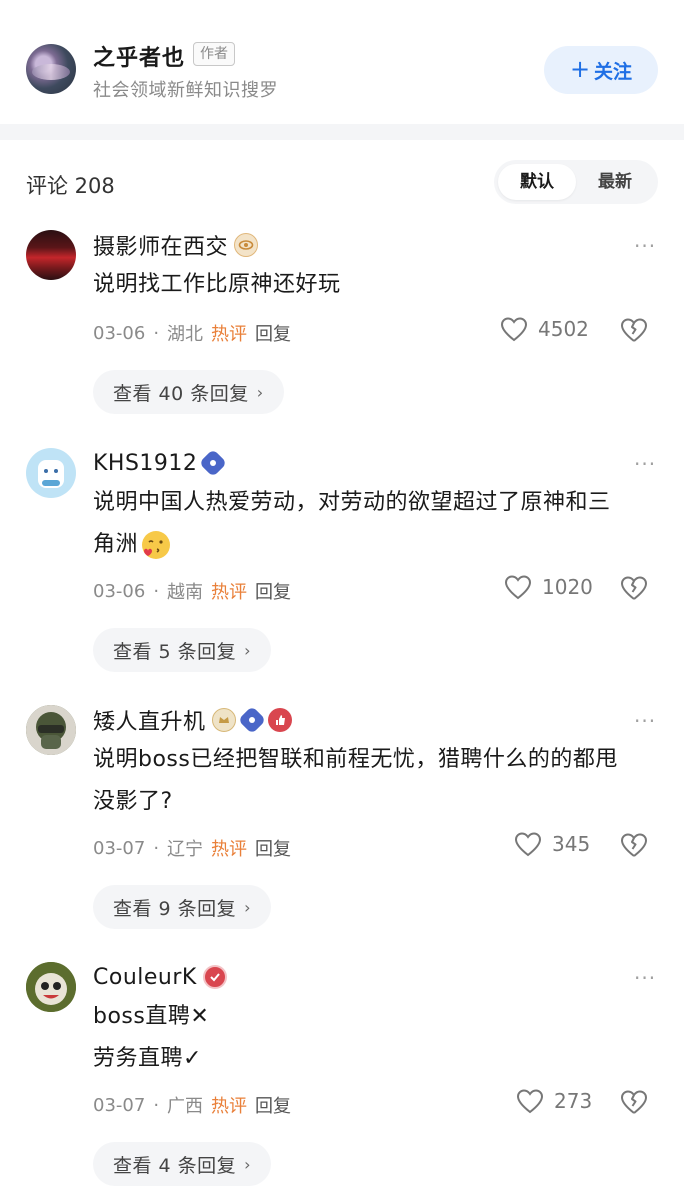 Image resolution: width=684 pixels, height=1200 pixels. I want to click on view-replies-button: 查看 40 条回复 ›, so click(188, 392).